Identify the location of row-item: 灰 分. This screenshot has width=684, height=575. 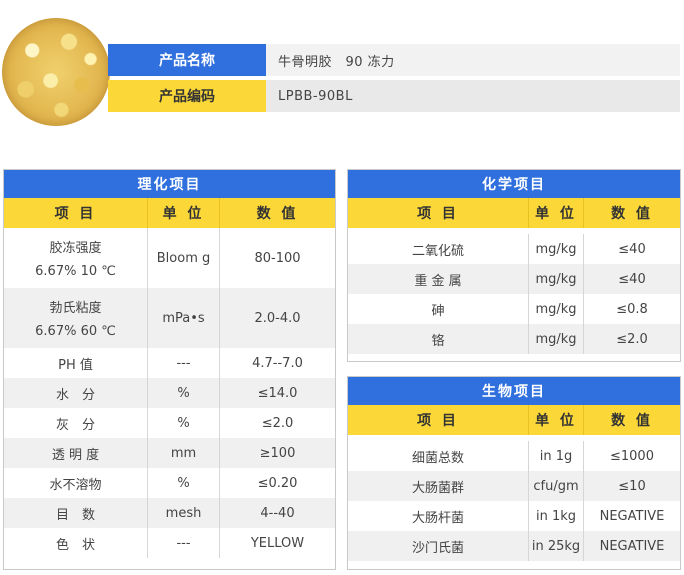
(75, 425).